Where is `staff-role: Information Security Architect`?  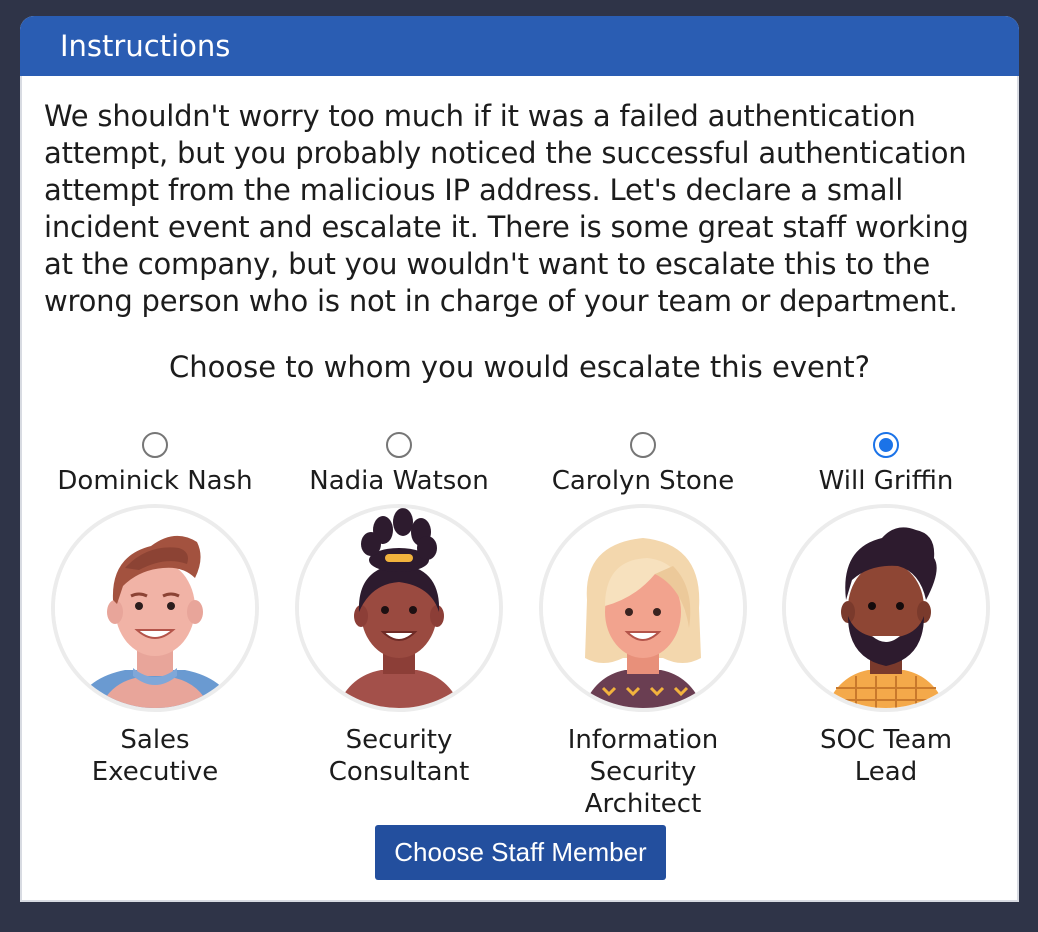
staff-role: Information Security Architect is located at coordinates (643, 772).